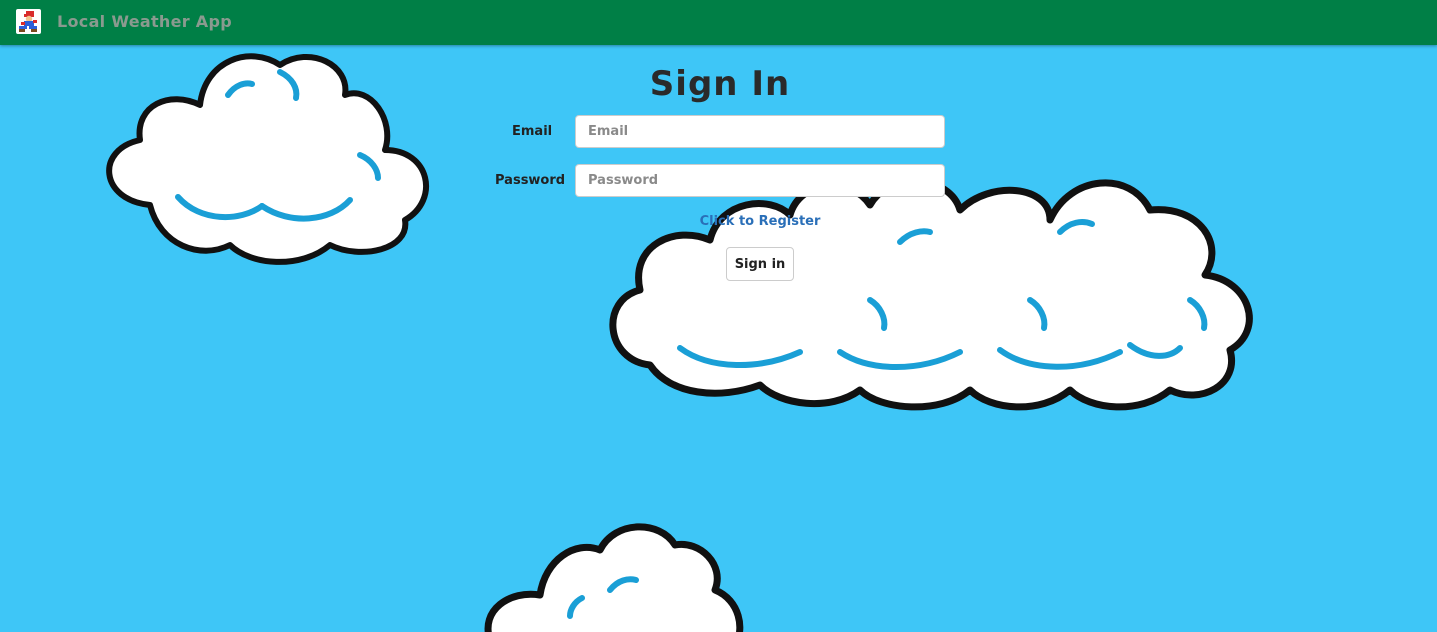 This screenshot has width=1437, height=632. I want to click on register-link: Click to Register, so click(760, 221).